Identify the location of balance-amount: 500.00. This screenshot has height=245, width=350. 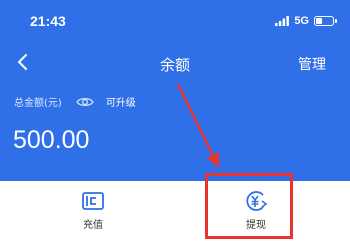
(51, 140).